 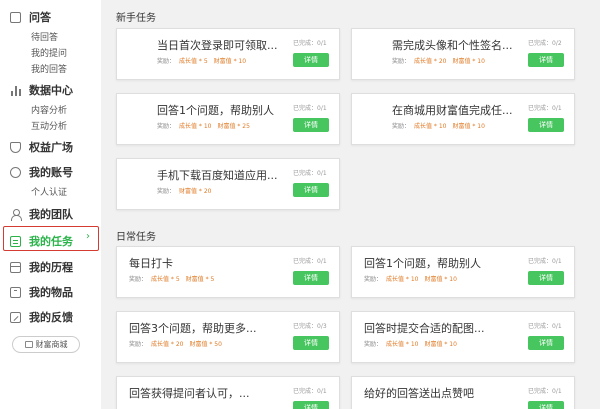 I want to click on wealth-value: 财富值 * 5, so click(x=200, y=279).